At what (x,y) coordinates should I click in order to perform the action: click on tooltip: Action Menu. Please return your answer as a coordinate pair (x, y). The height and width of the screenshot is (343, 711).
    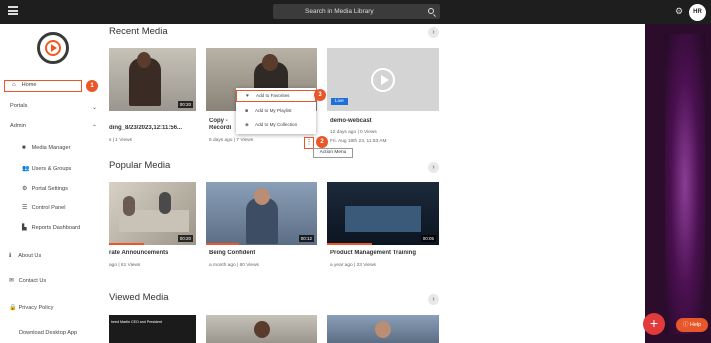
    Looking at the image, I should click on (333, 153).